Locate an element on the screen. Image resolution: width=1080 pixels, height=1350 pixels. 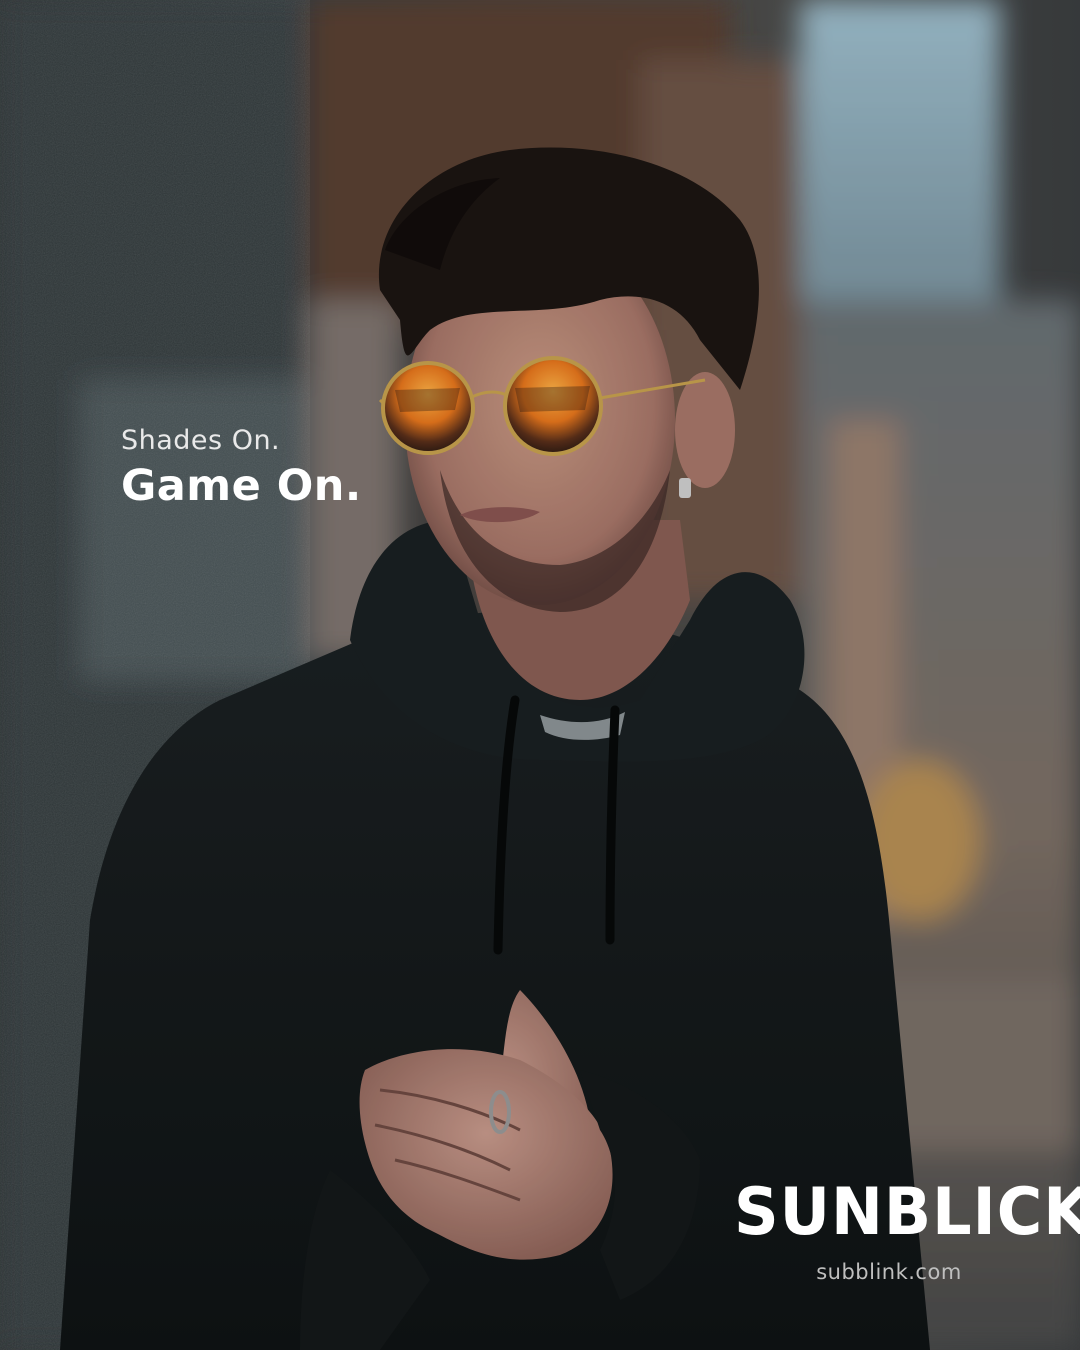
tagline: Shades On. Game On. is located at coordinates (241, 467).